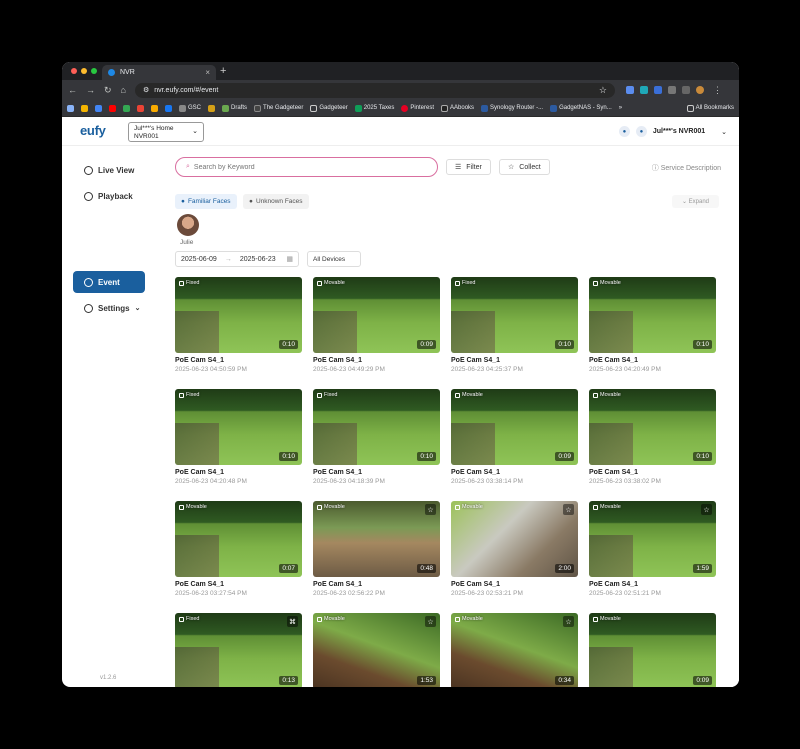  Describe the element at coordinates (237, 259) in the screenshot. I see `date-range-picker: 2025-06-09 → 2025-06-23 ▦` at that location.